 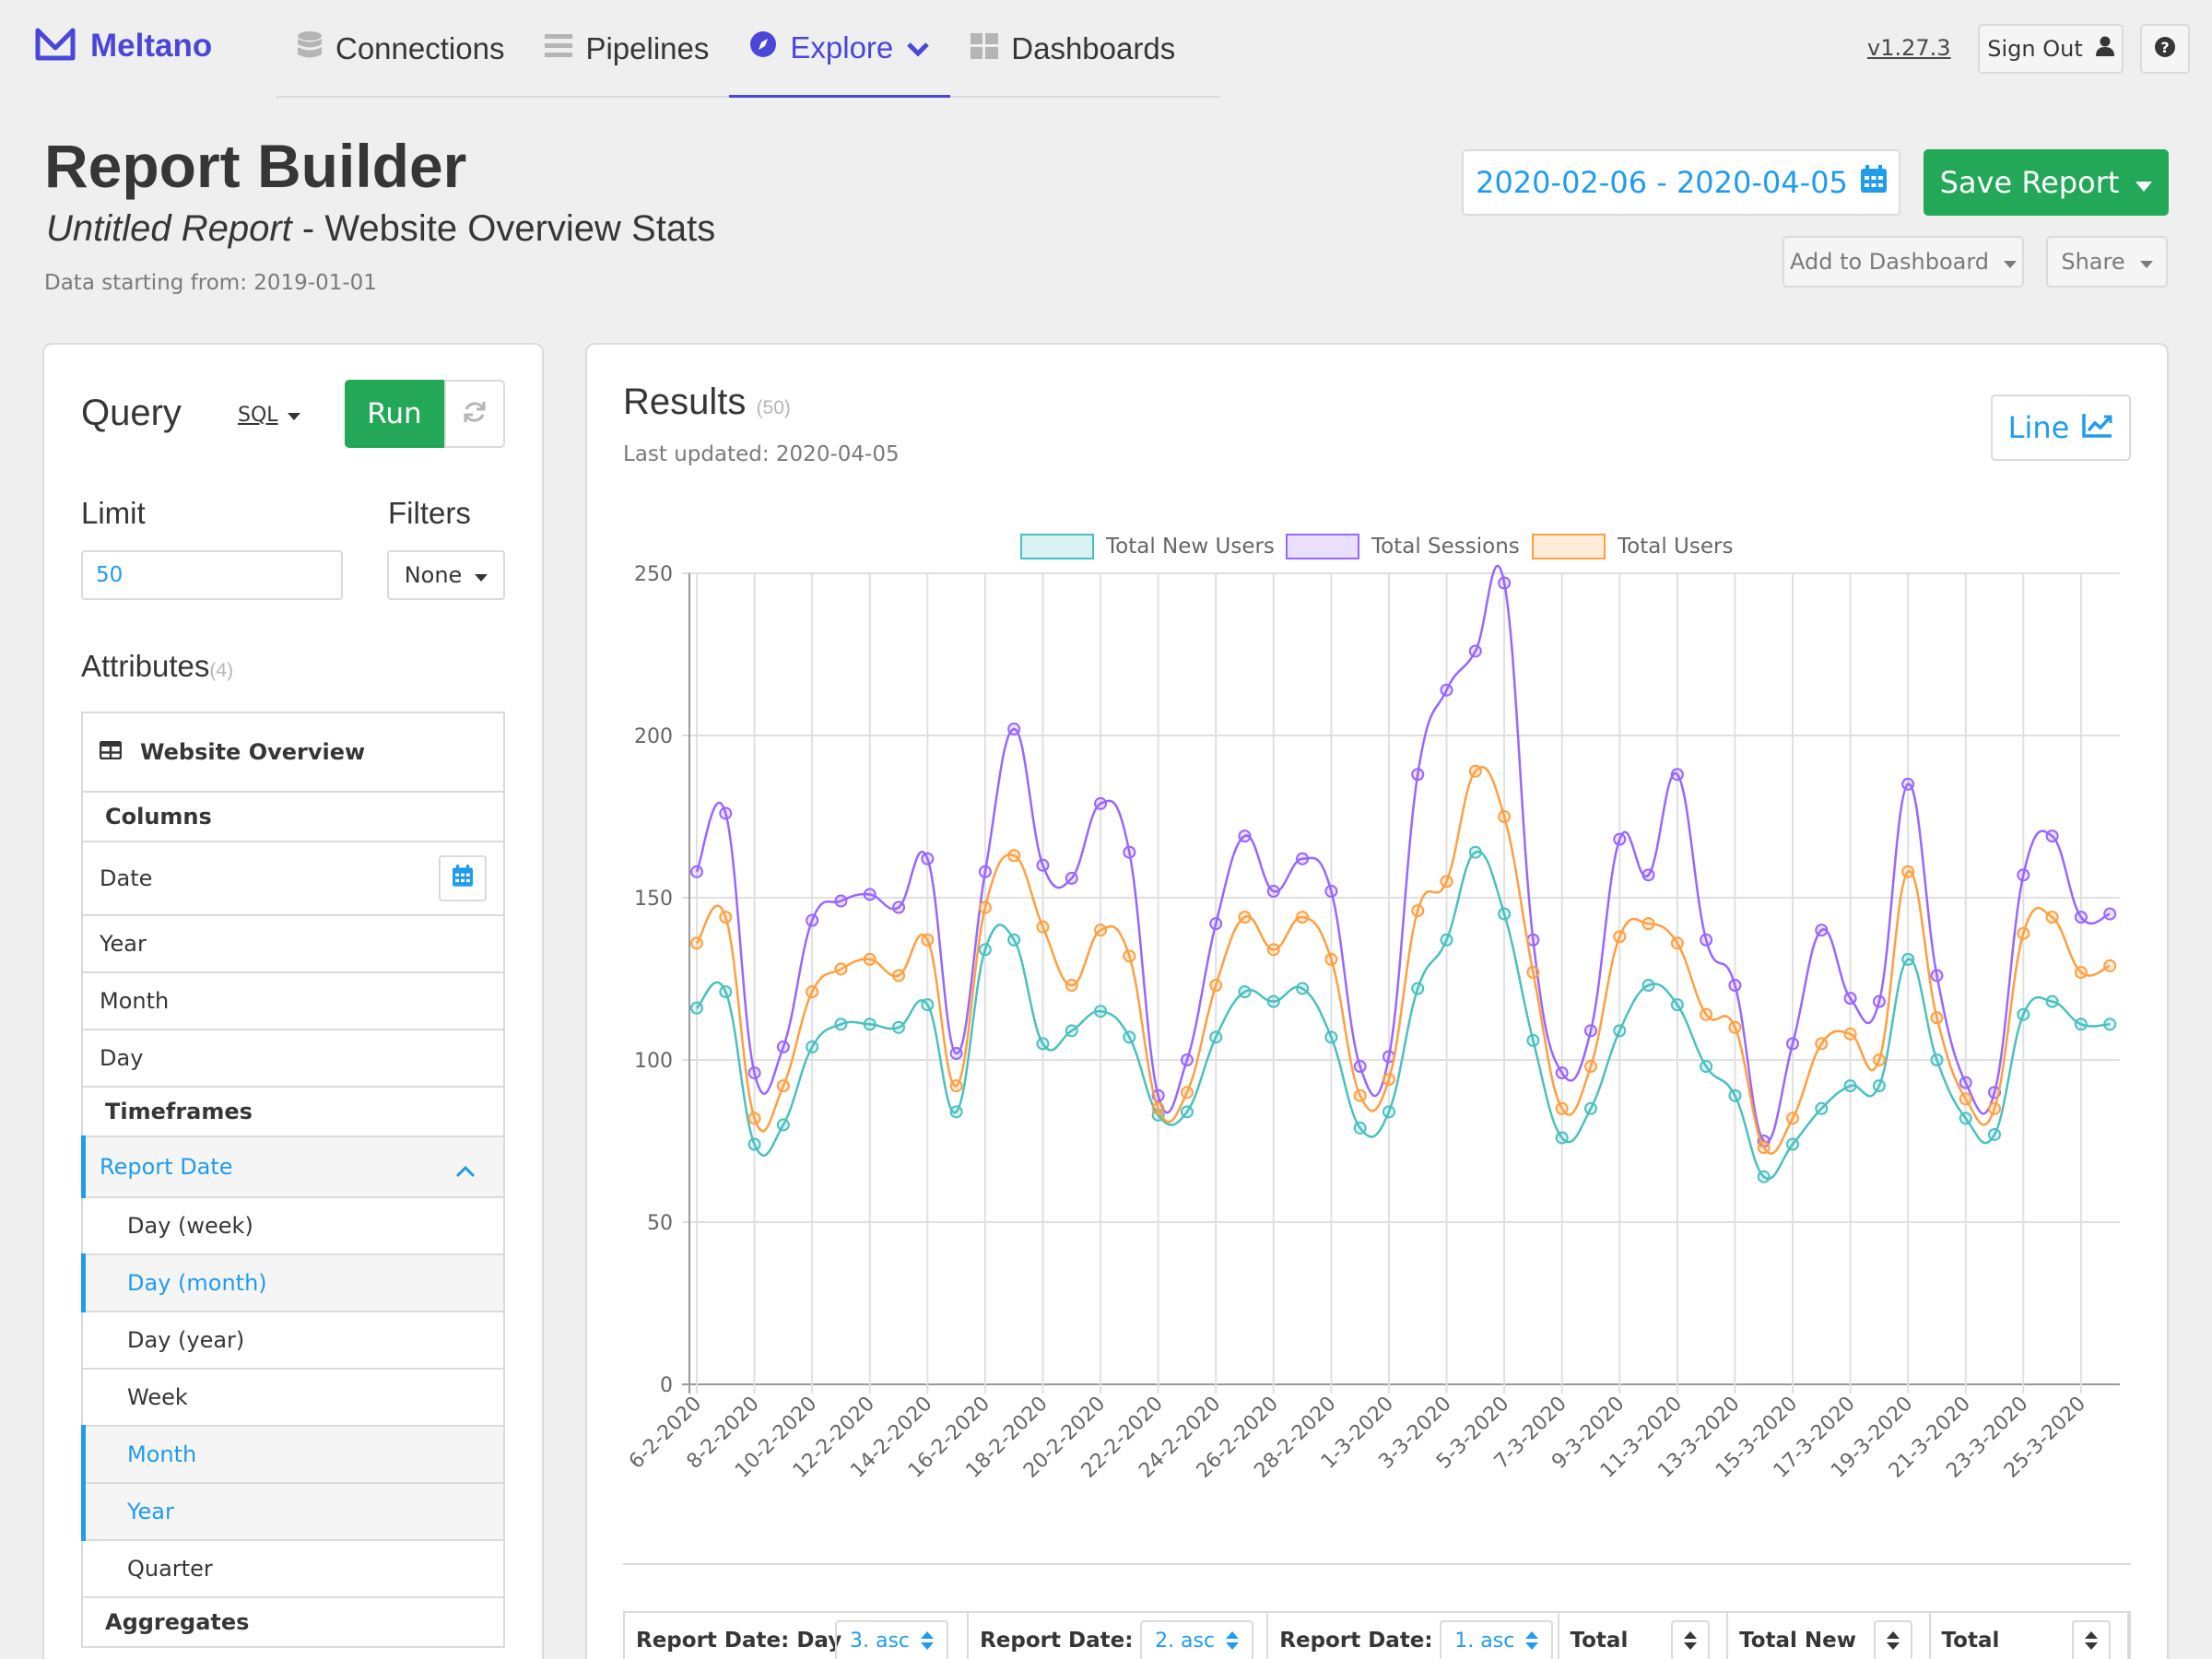 I want to click on share-button: Share, so click(x=2107, y=262).